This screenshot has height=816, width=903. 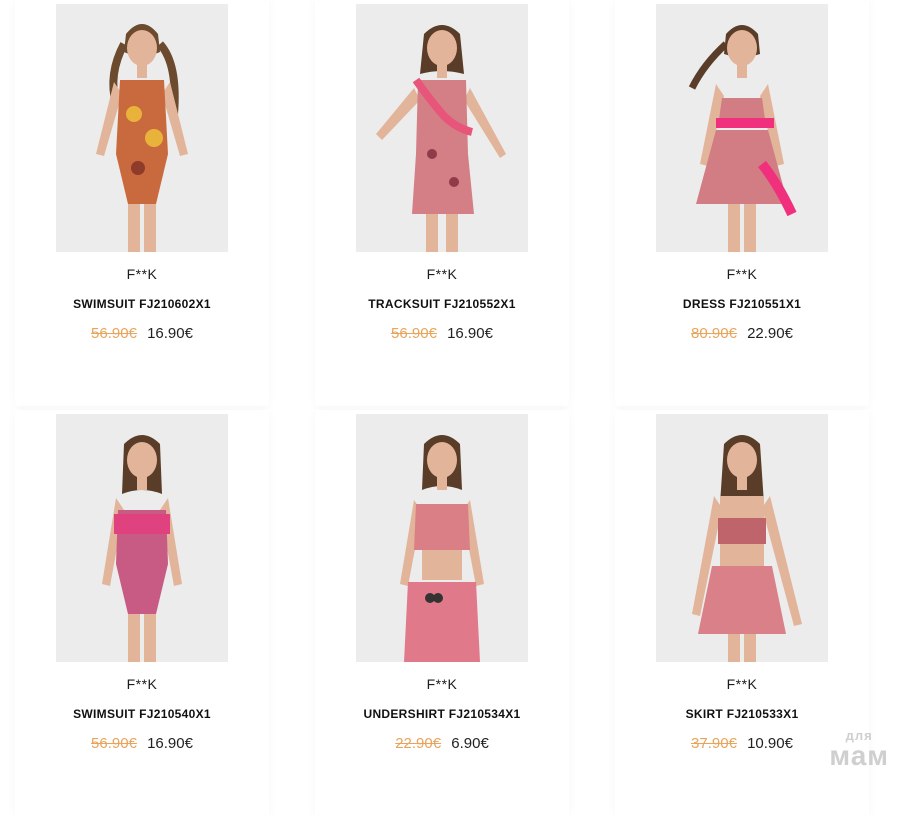 I want to click on product-card: F**K SWIMSUIT FJ210540X1 56.90€ 16.90€, so click(x=142, y=613).